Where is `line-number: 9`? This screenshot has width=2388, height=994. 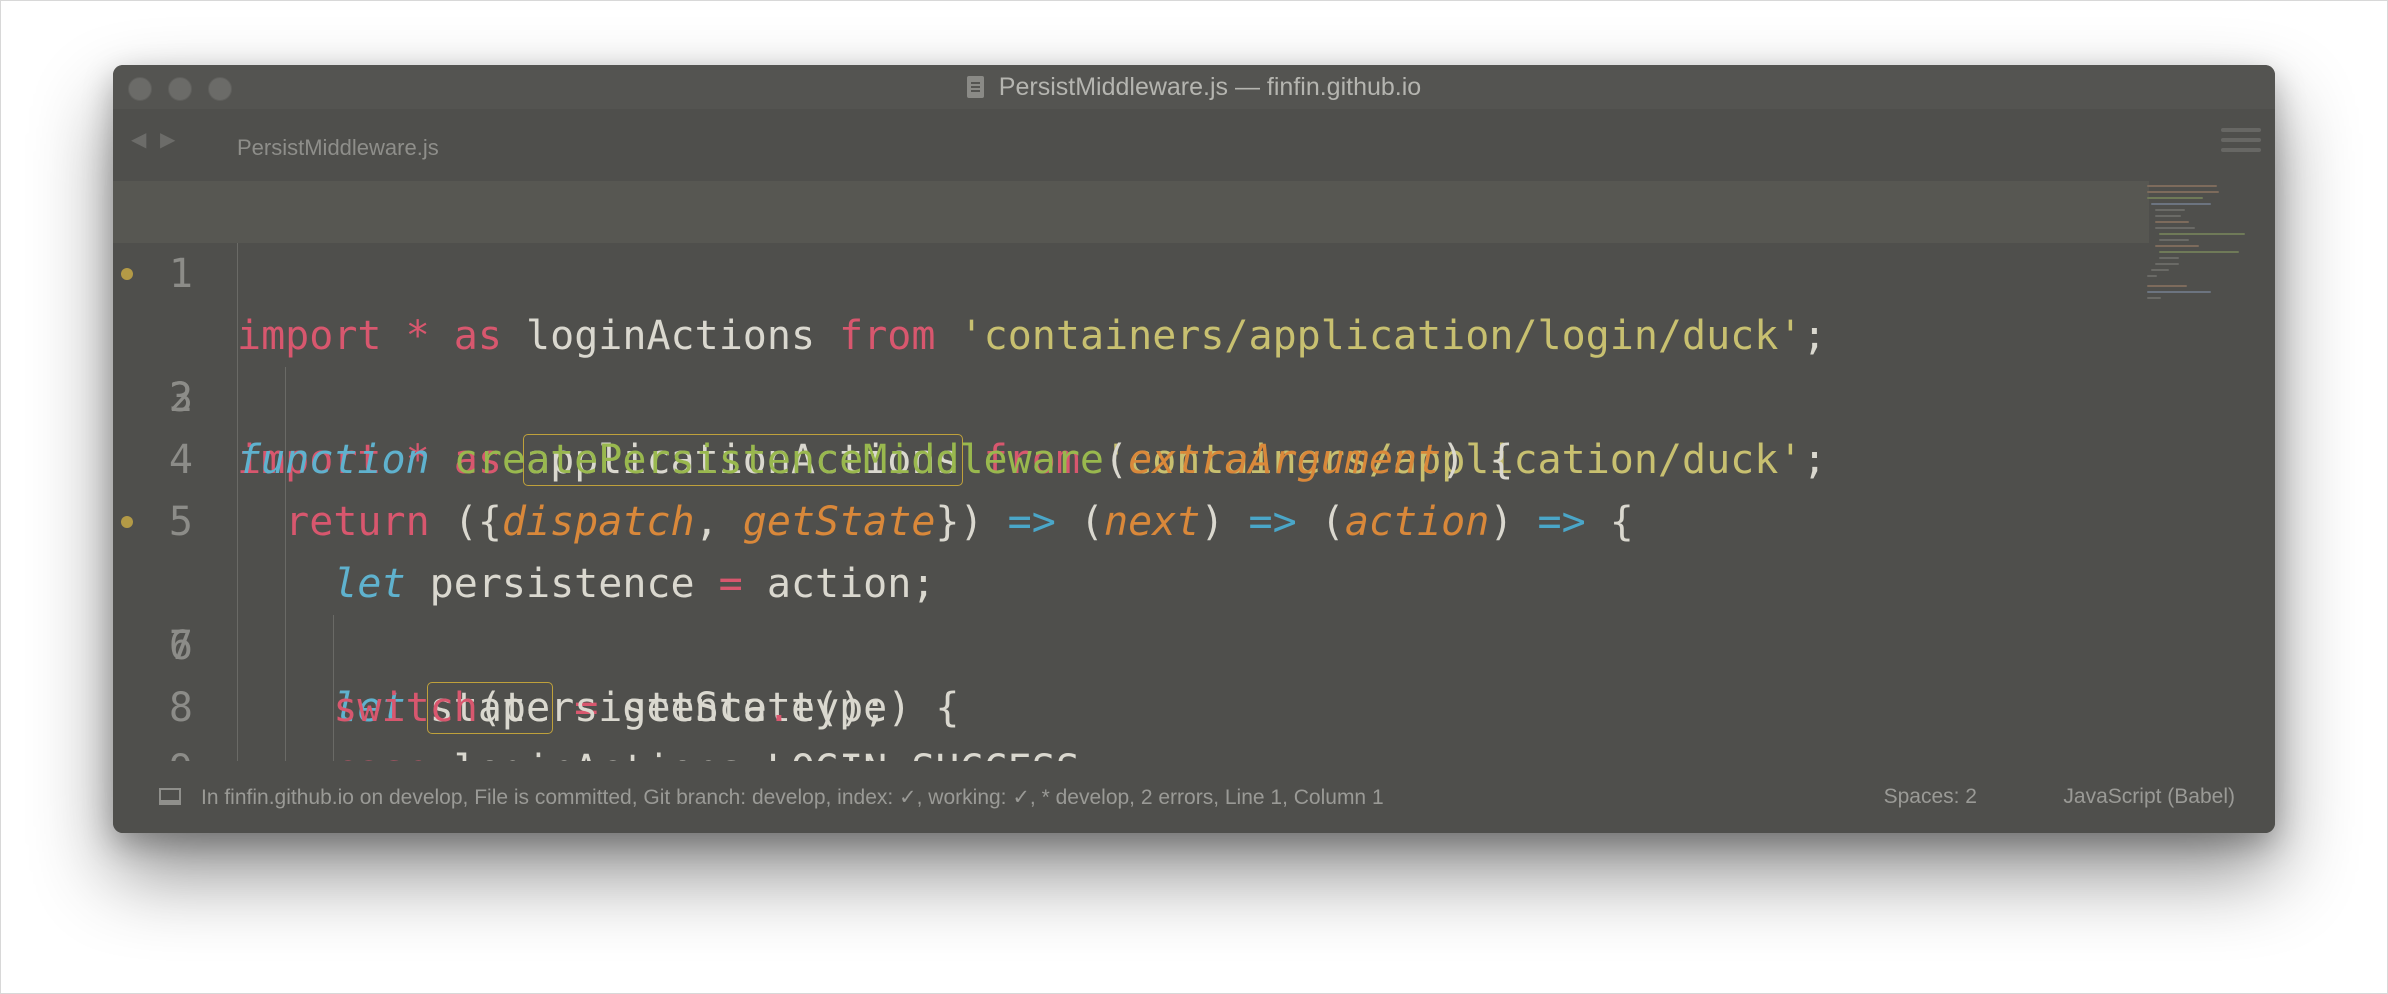
line-number: 9 is located at coordinates (153, 750).